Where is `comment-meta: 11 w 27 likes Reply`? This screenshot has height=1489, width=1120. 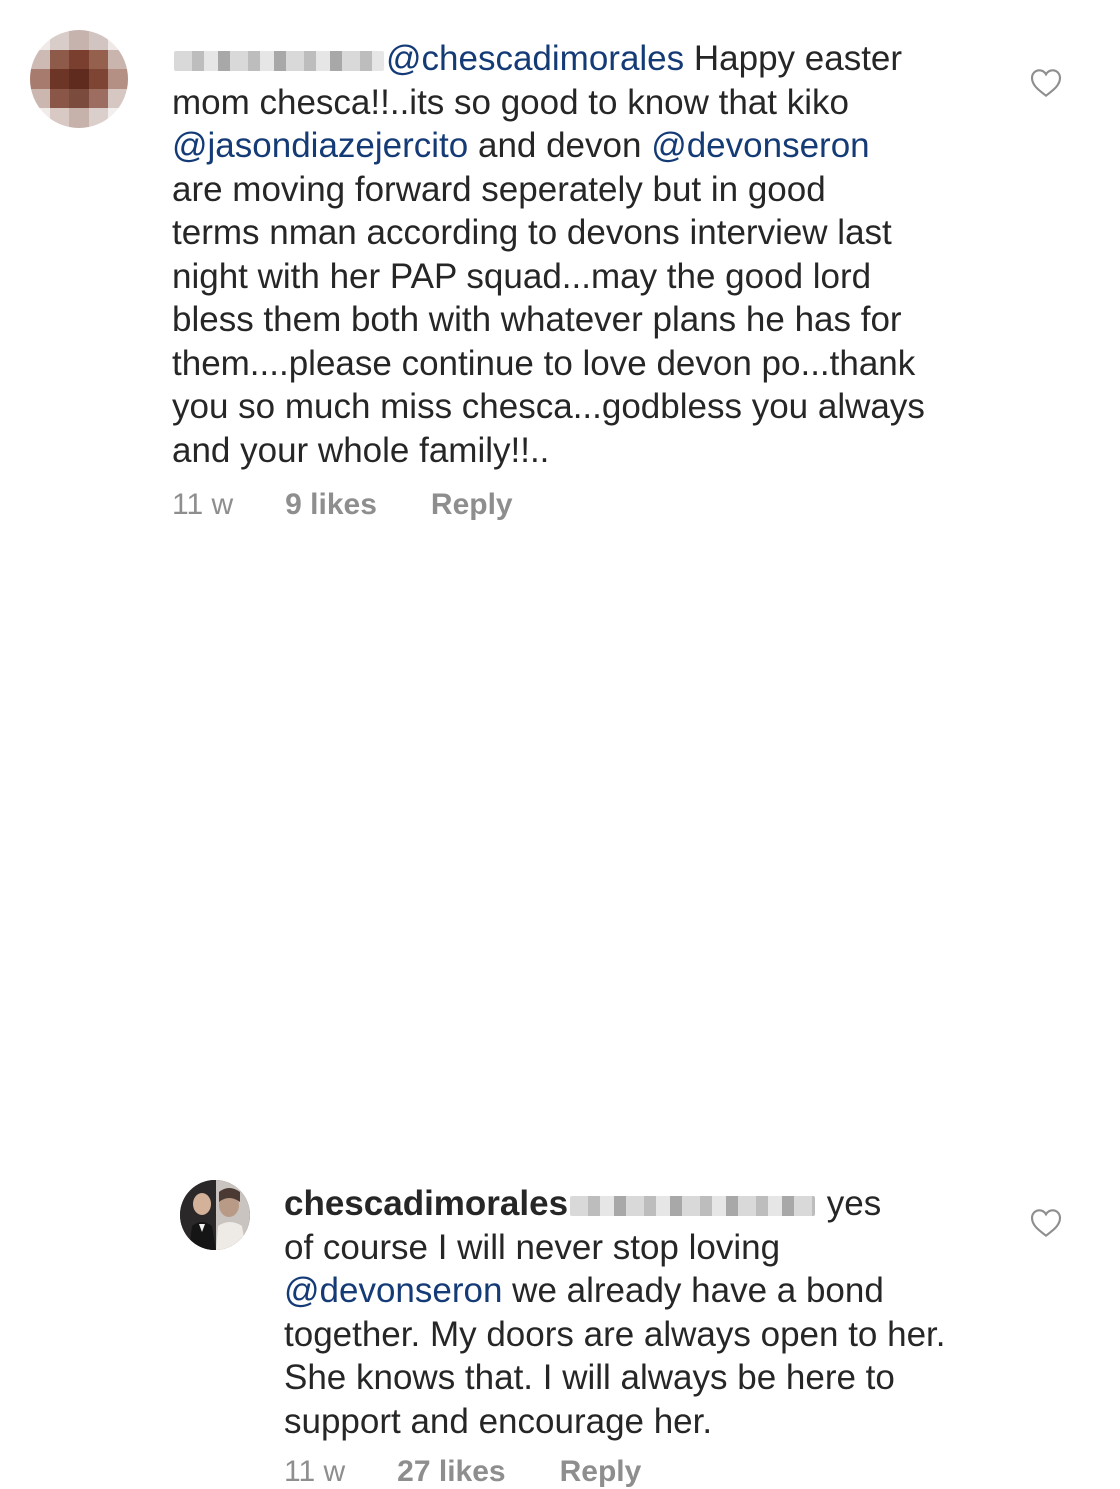 comment-meta: 11 w 27 likes Reply is located at coordinates (462, 1472).